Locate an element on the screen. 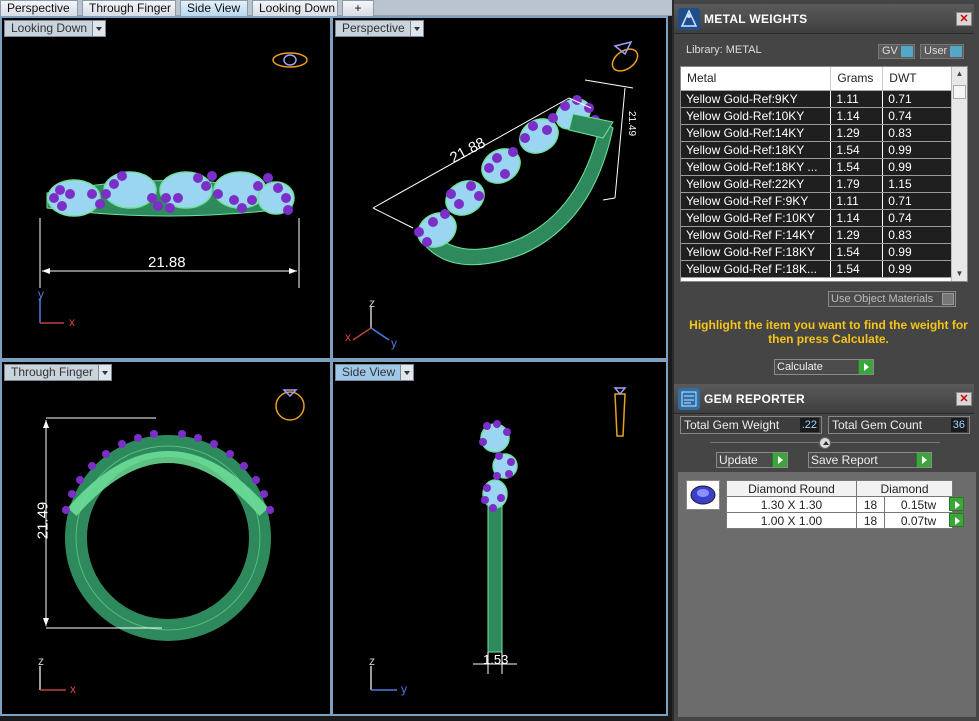  column-header-dwt: DWT is located at coordinates (917, 79).